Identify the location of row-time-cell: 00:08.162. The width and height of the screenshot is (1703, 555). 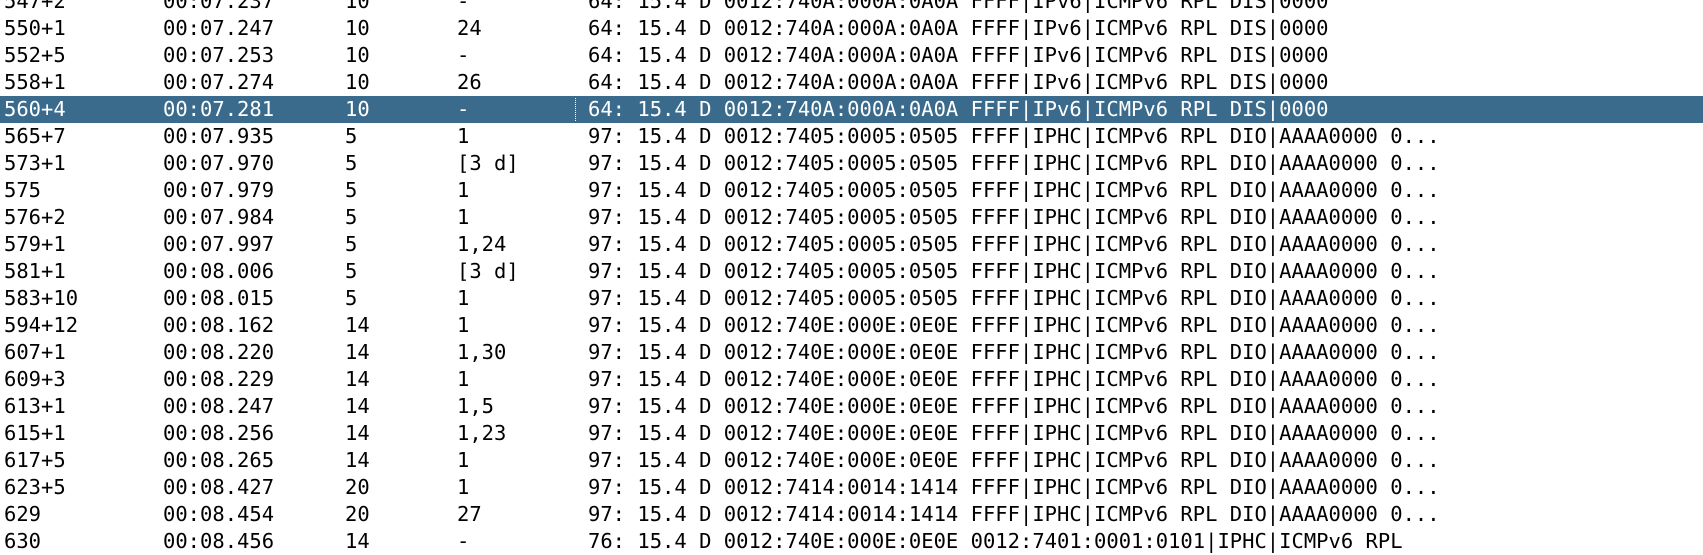
(219, 325).